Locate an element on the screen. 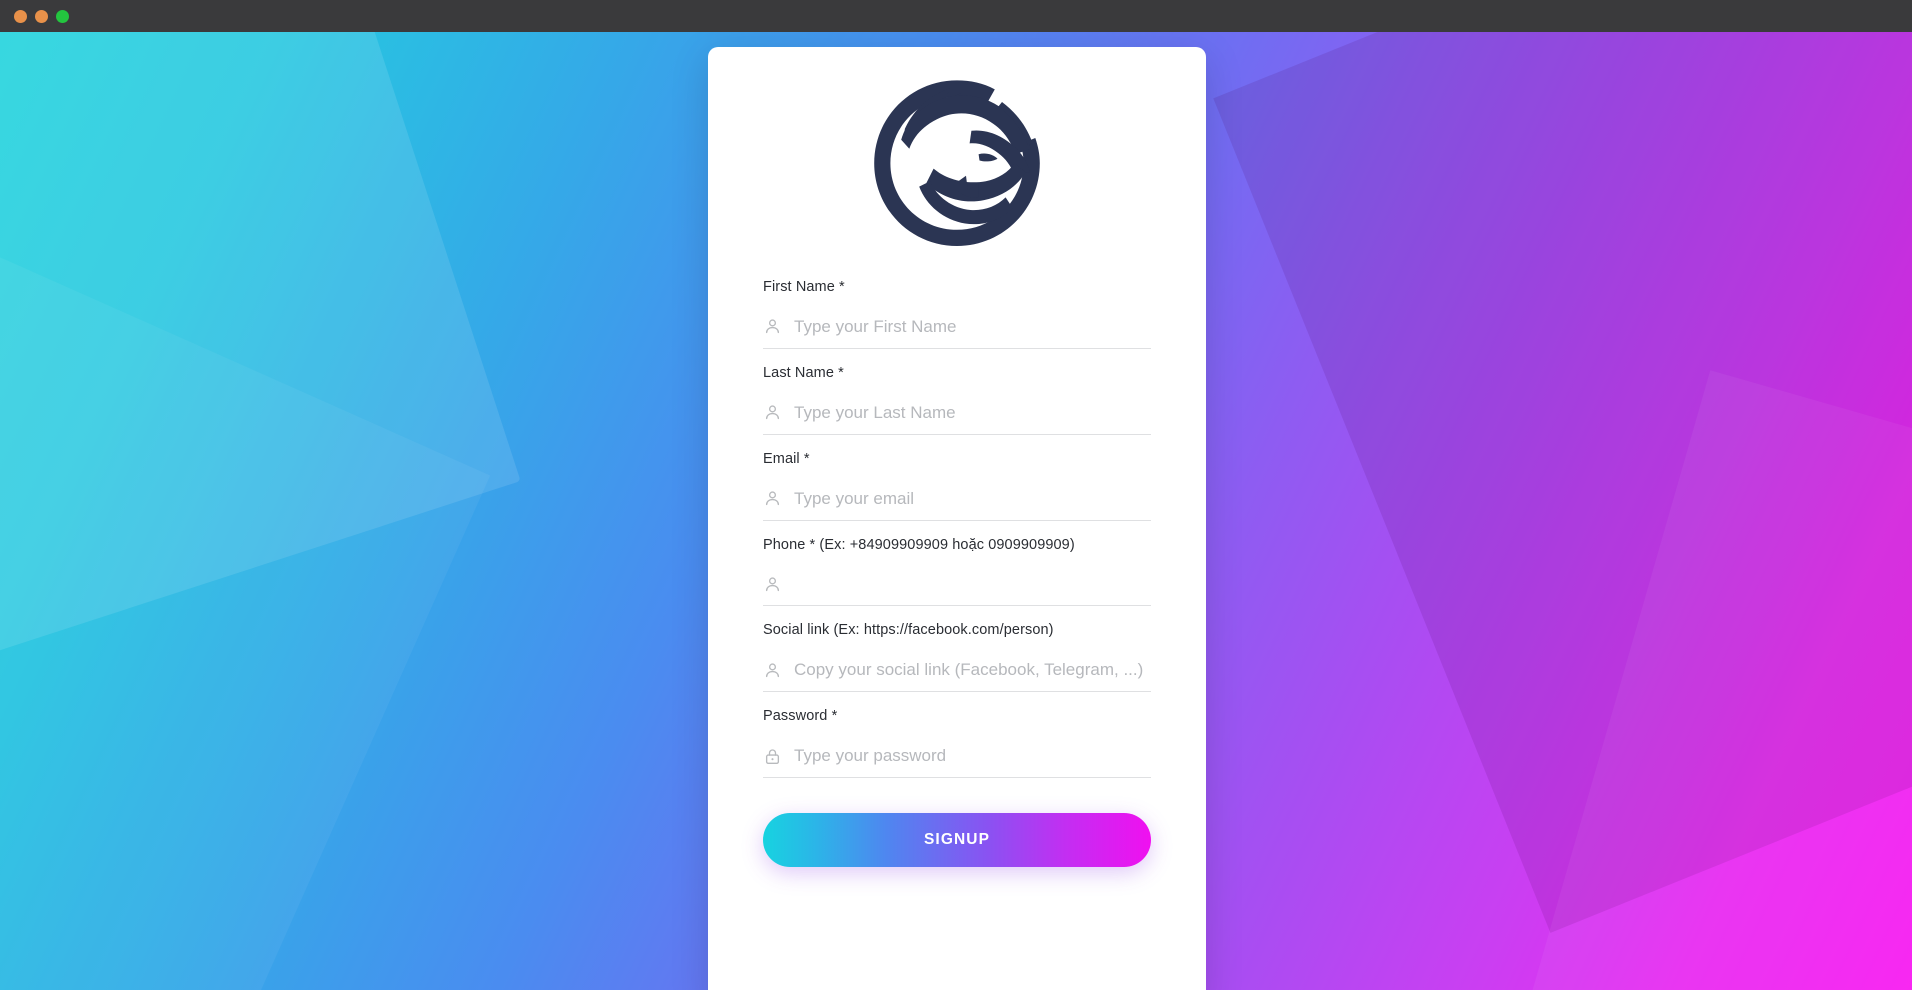 The image size is (1912, 990). wolf-head-logo-icon is located at coordinates (957, 163).